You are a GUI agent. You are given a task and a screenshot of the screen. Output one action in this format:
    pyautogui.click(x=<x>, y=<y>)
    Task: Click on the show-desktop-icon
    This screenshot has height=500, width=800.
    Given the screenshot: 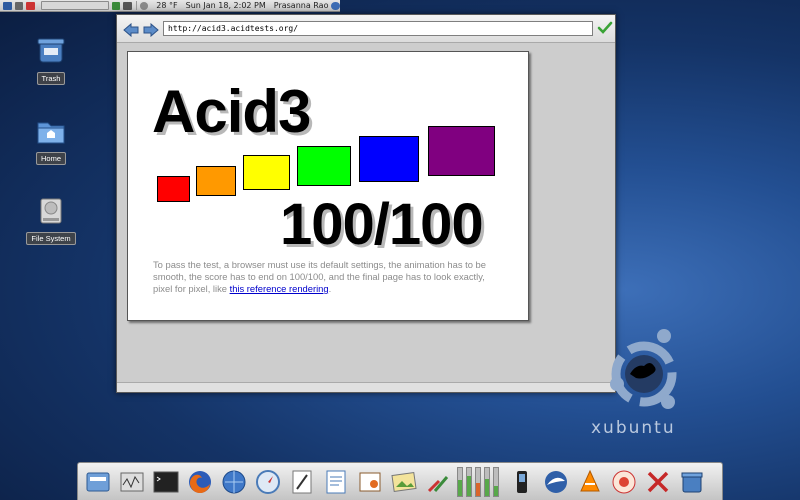 What is the action you would take?
    pyautogui.click(x=19, y=5)
    